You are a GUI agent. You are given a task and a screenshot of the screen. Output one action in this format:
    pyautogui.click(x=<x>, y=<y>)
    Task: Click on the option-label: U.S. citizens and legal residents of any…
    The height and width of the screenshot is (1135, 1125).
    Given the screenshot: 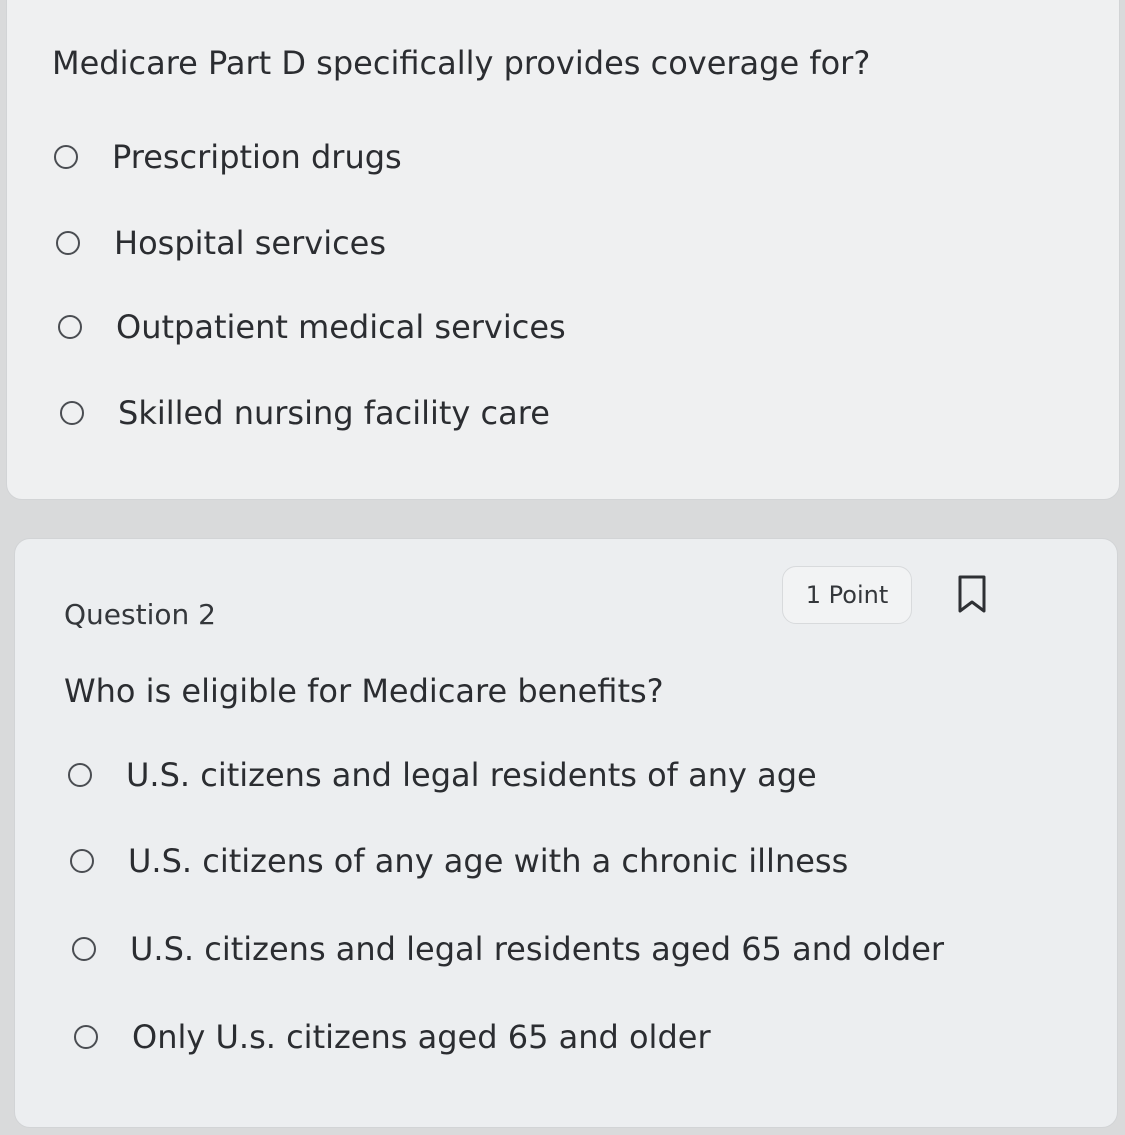 What is the action you would take?
    pyautogui.click(x=471, y=775)
    